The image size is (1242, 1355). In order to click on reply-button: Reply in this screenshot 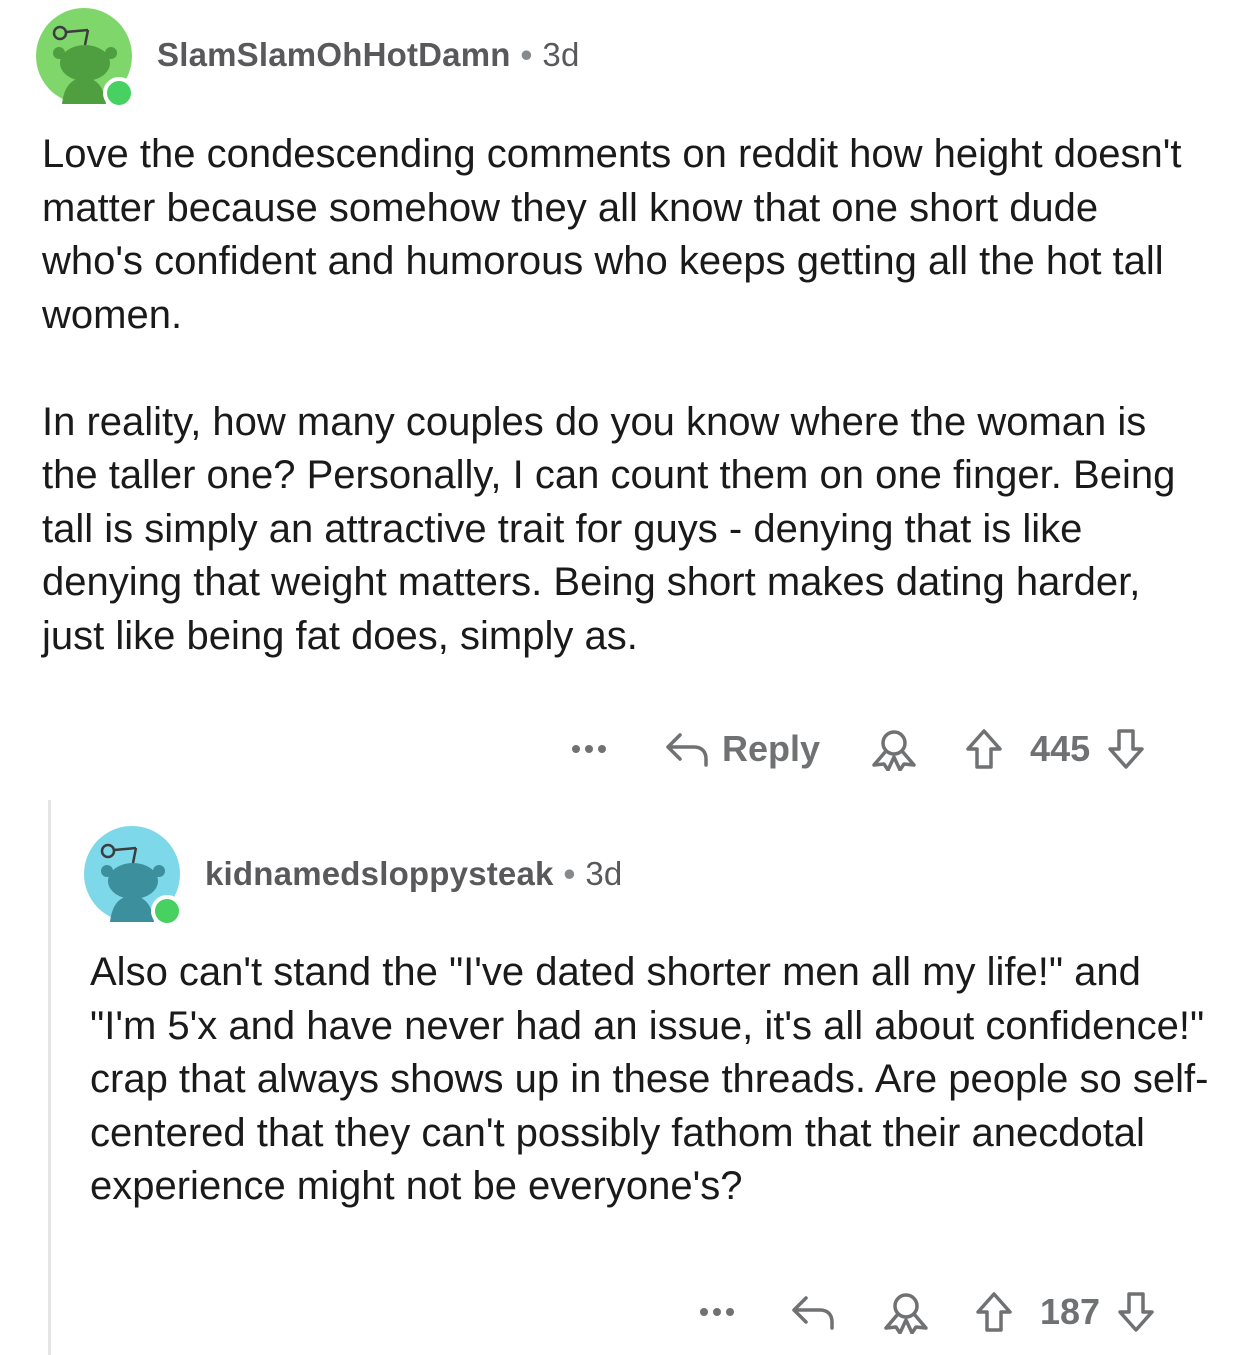, I will do `click(742, 749)`.